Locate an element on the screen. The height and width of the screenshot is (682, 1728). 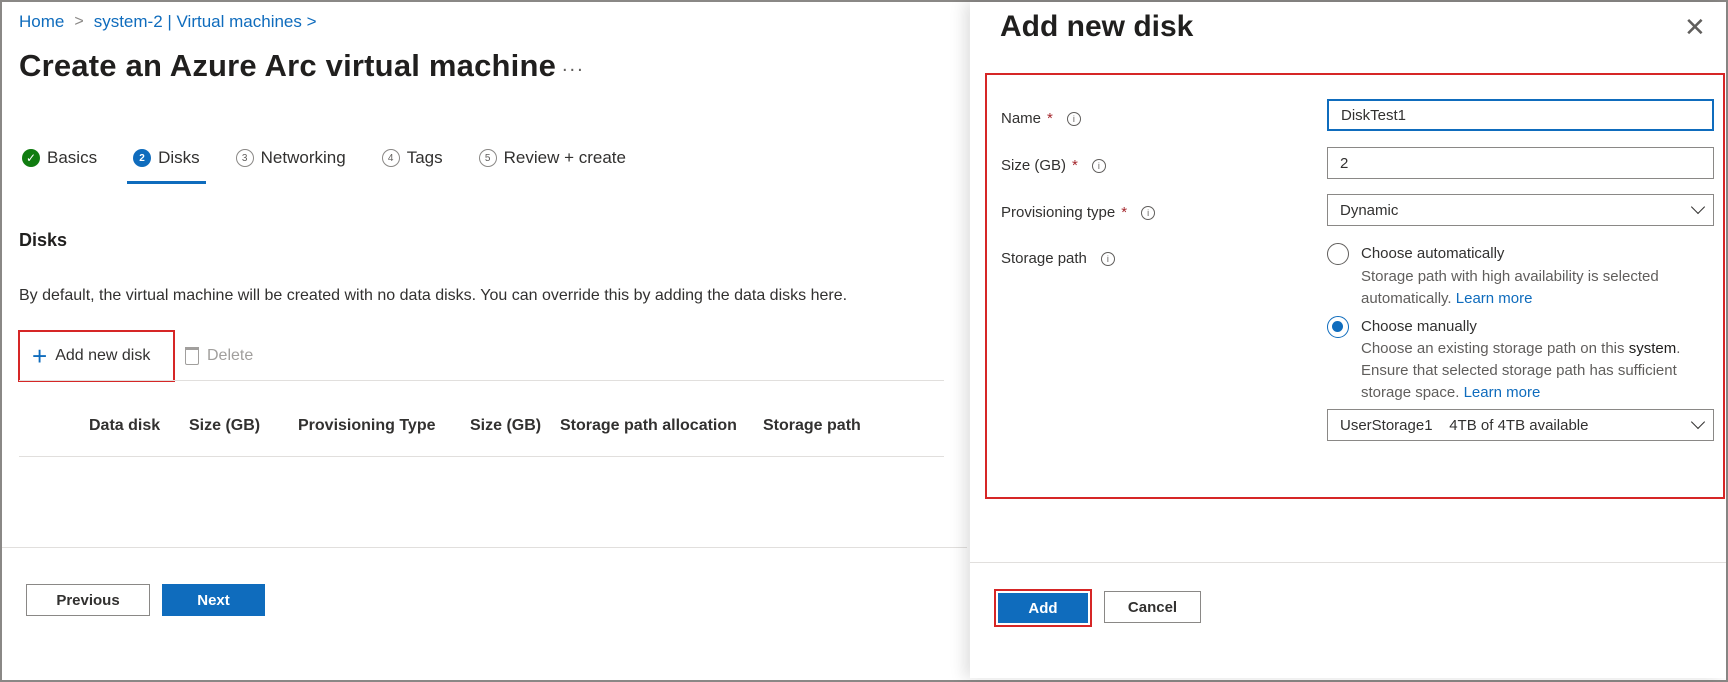
step-number-icon: 3 is located at coordinates (244, 158).